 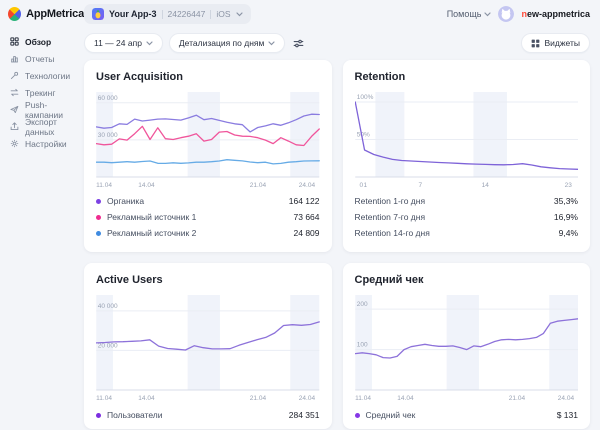 I want to click on grid-icon, so click(x=14, y=41).